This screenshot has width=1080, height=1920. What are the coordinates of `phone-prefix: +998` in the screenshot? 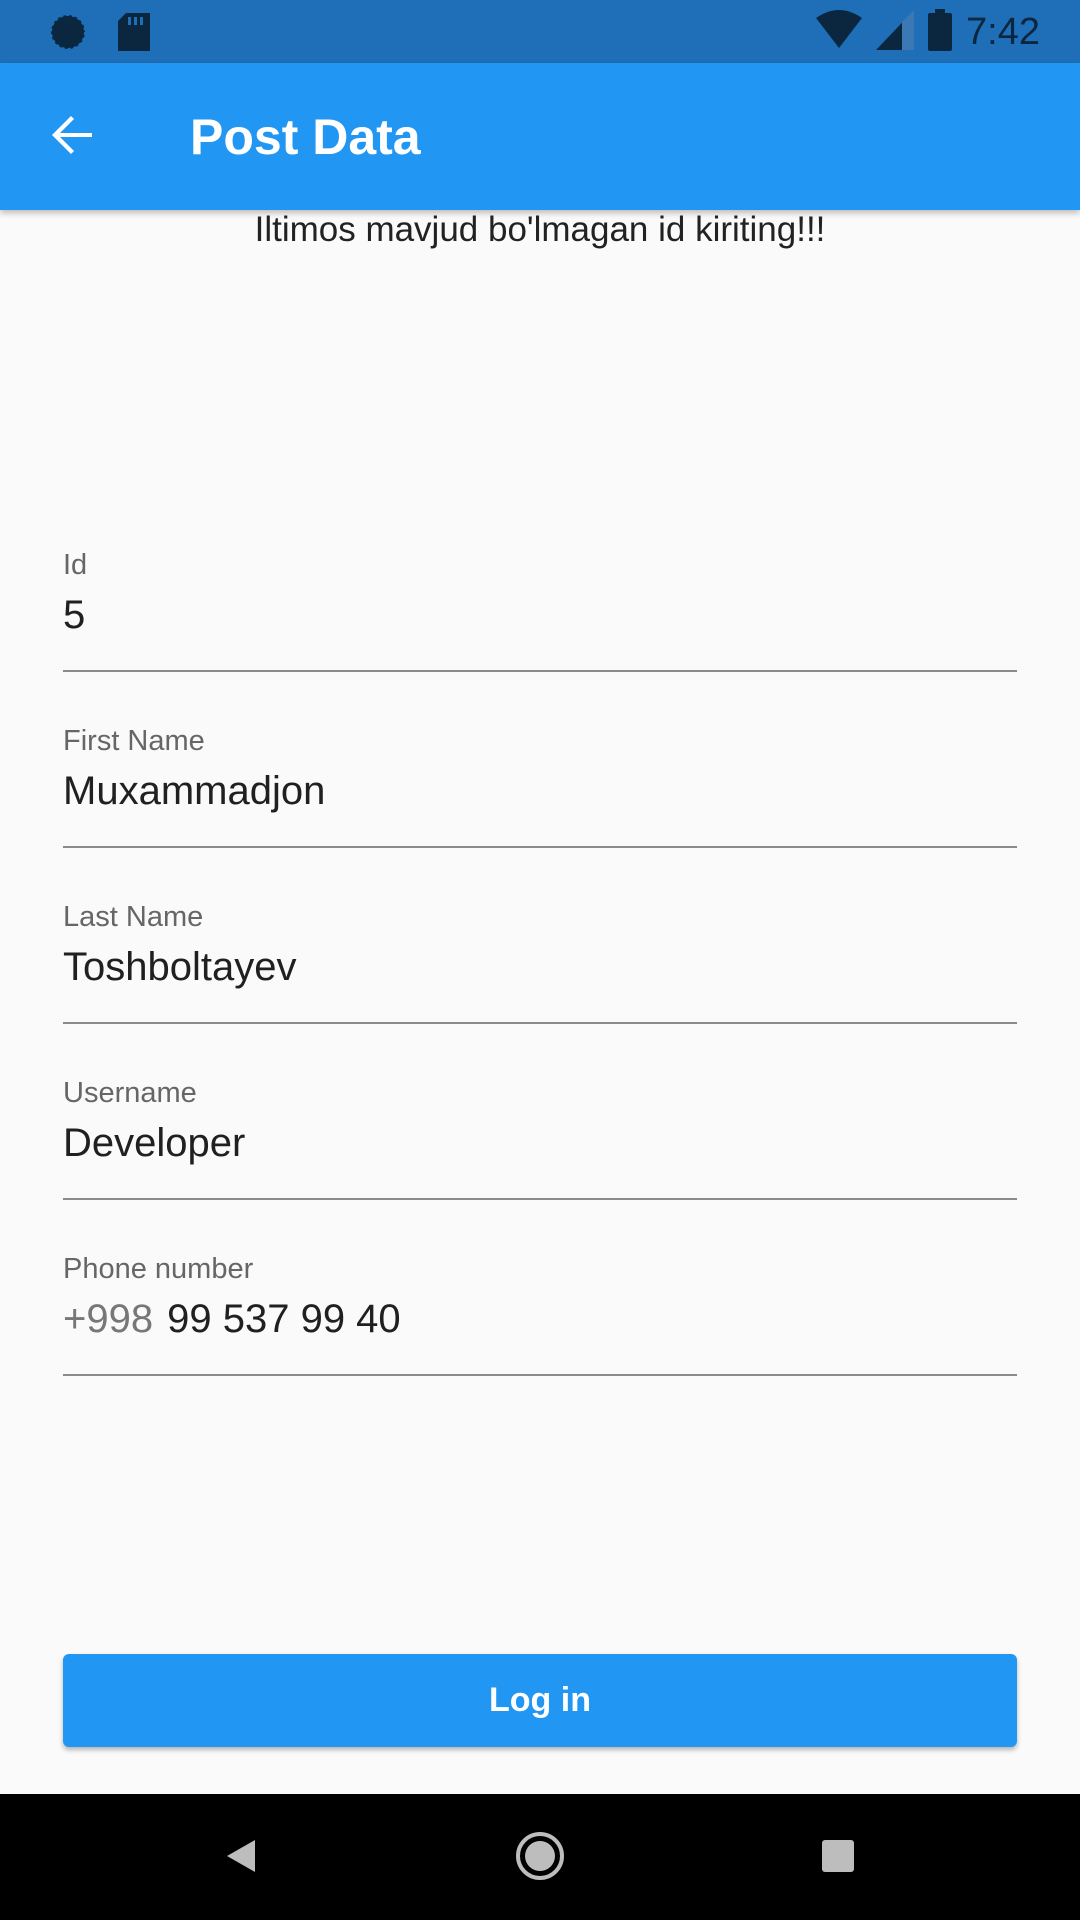 It's located at (108, 1319).